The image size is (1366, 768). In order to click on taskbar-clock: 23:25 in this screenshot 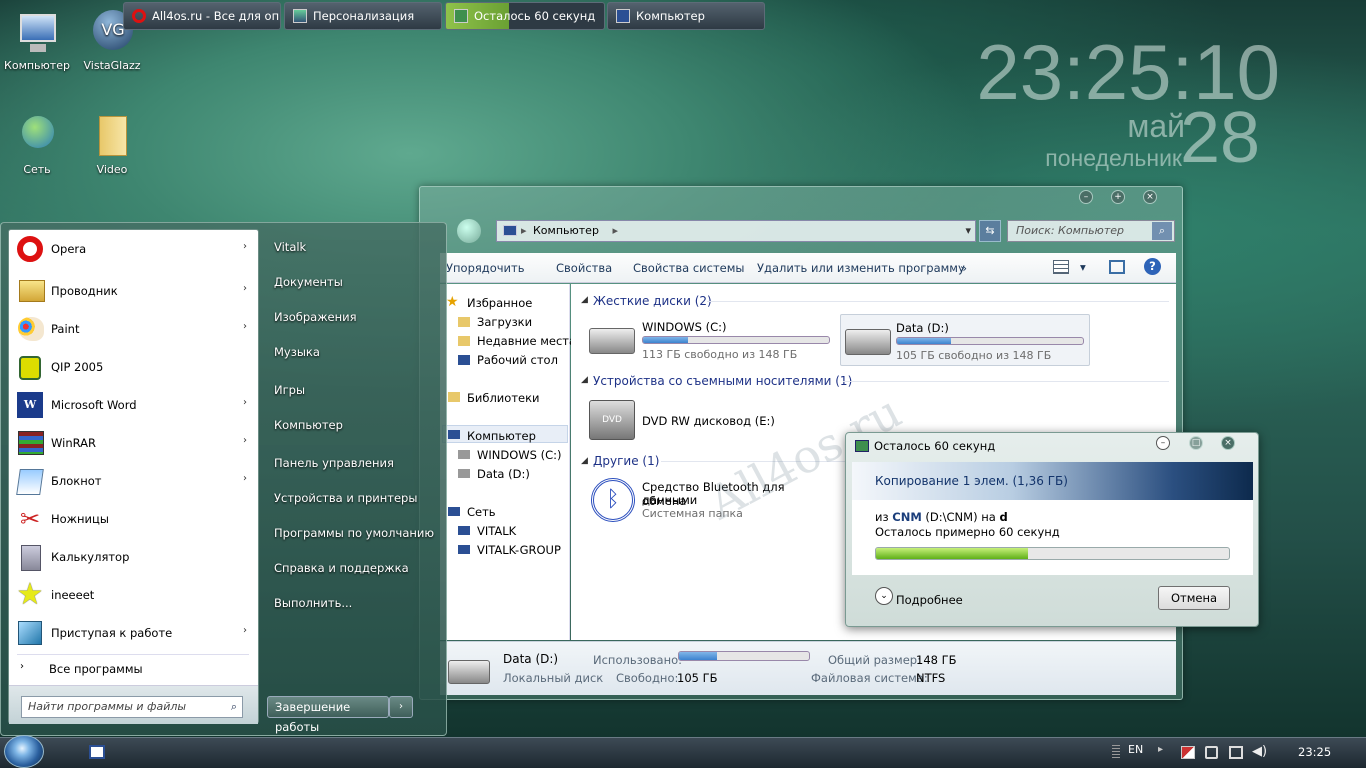, I will do `click(1314, 752)`.